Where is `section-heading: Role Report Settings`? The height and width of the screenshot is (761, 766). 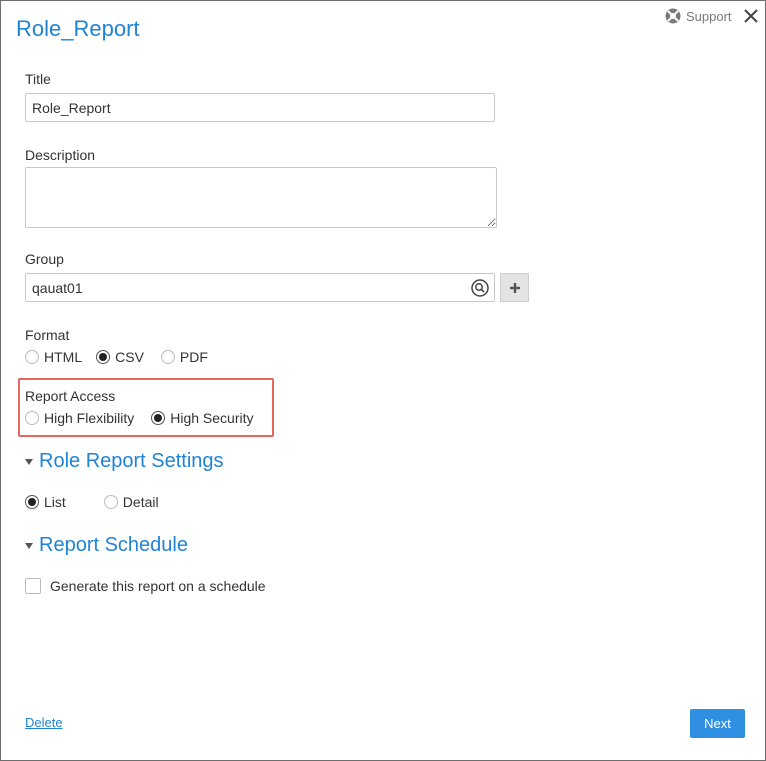 section-heading: Role Report Settings is located at coordinates (131, 461).